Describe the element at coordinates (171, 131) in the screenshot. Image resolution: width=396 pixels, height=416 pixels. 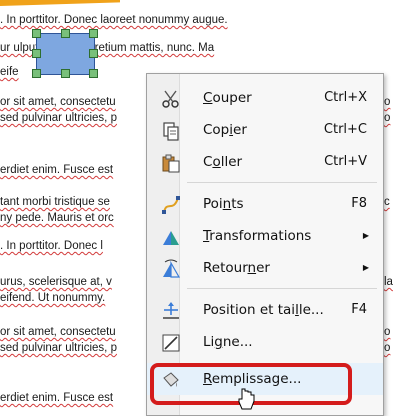
I see `copy-icon` at that location.